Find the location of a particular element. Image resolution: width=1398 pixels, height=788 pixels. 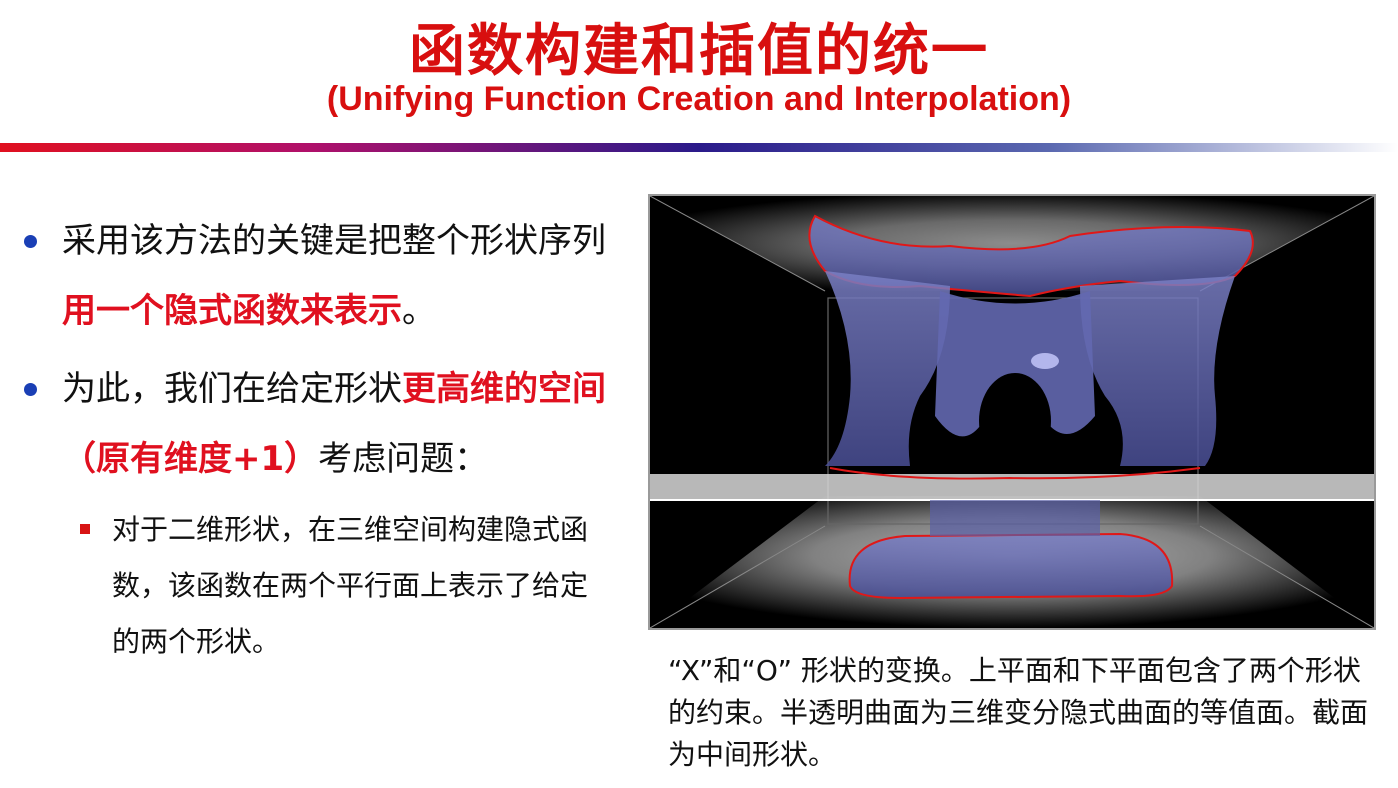

bullet-2-text-a: 为此，我们在给定形状 is located at coordinates (232, 389).